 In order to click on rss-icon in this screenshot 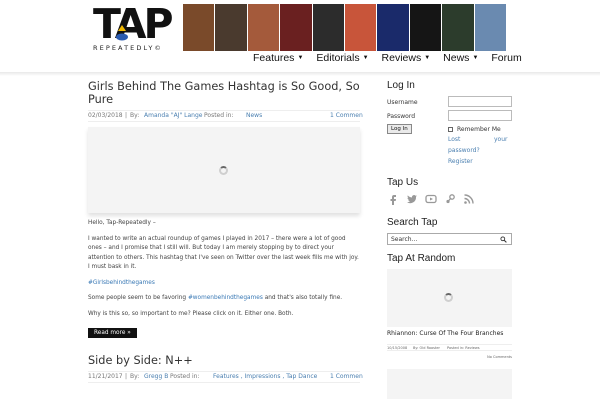, I will do `click(469, 199)`.